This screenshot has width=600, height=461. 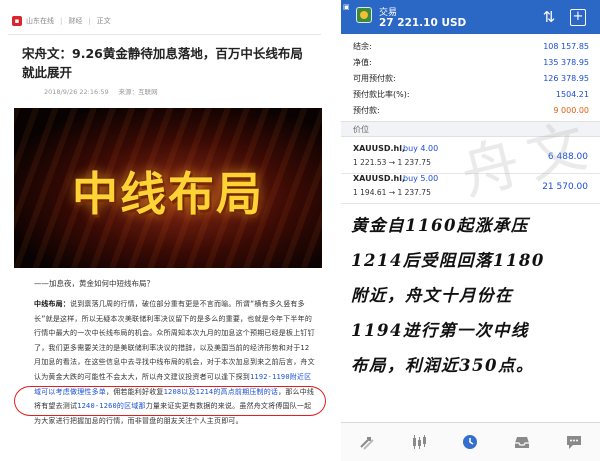 I want to click on position-side: buy 4.00, so click(x=421, y=148).